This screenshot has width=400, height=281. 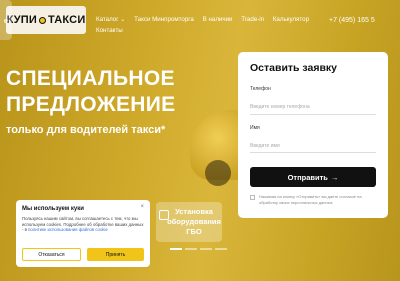 I want to click on nav-item-trade-in: Trade-in, so click(x=252, y=19).